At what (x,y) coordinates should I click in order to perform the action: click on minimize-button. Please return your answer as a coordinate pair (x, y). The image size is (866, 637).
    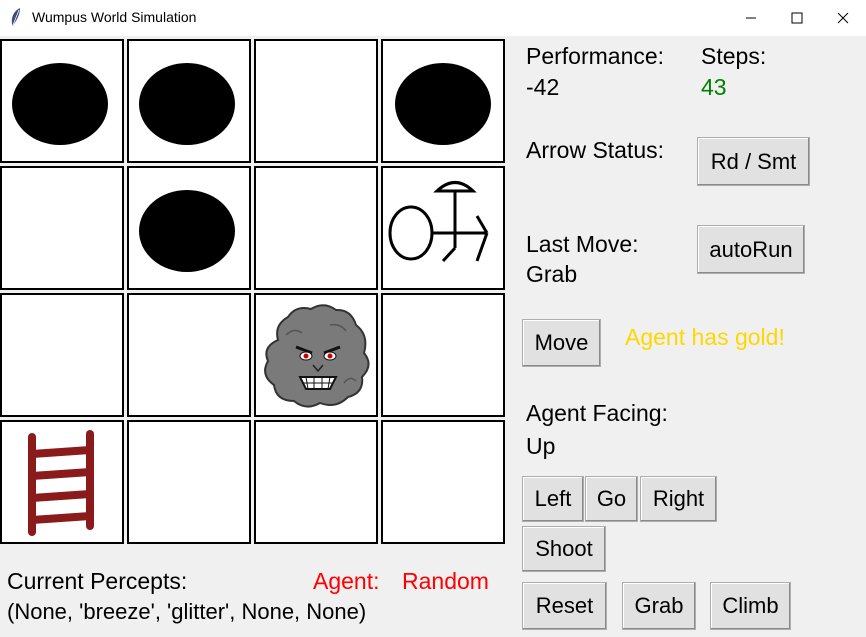
    Looking at the image, I should click on (751, 18).